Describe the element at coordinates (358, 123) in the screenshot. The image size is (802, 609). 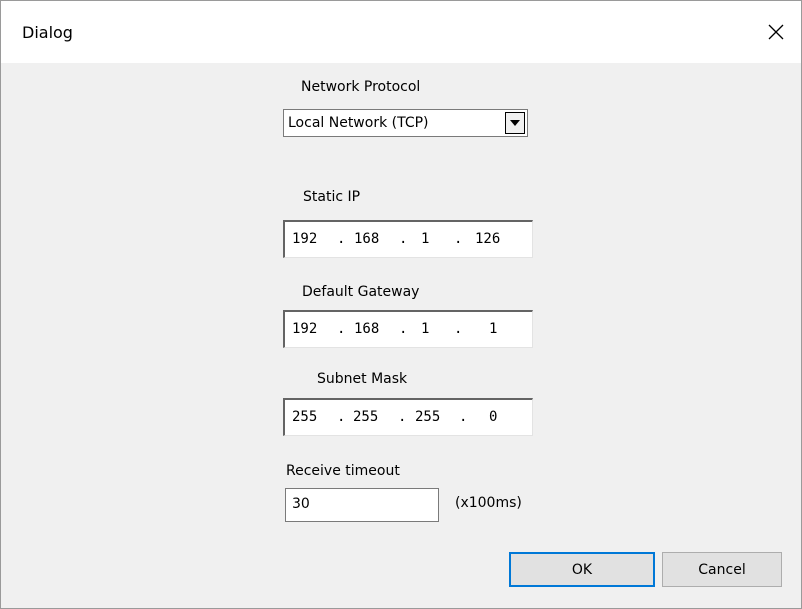
I see `network-protocol-value: Local Network (TCP)` at that location.